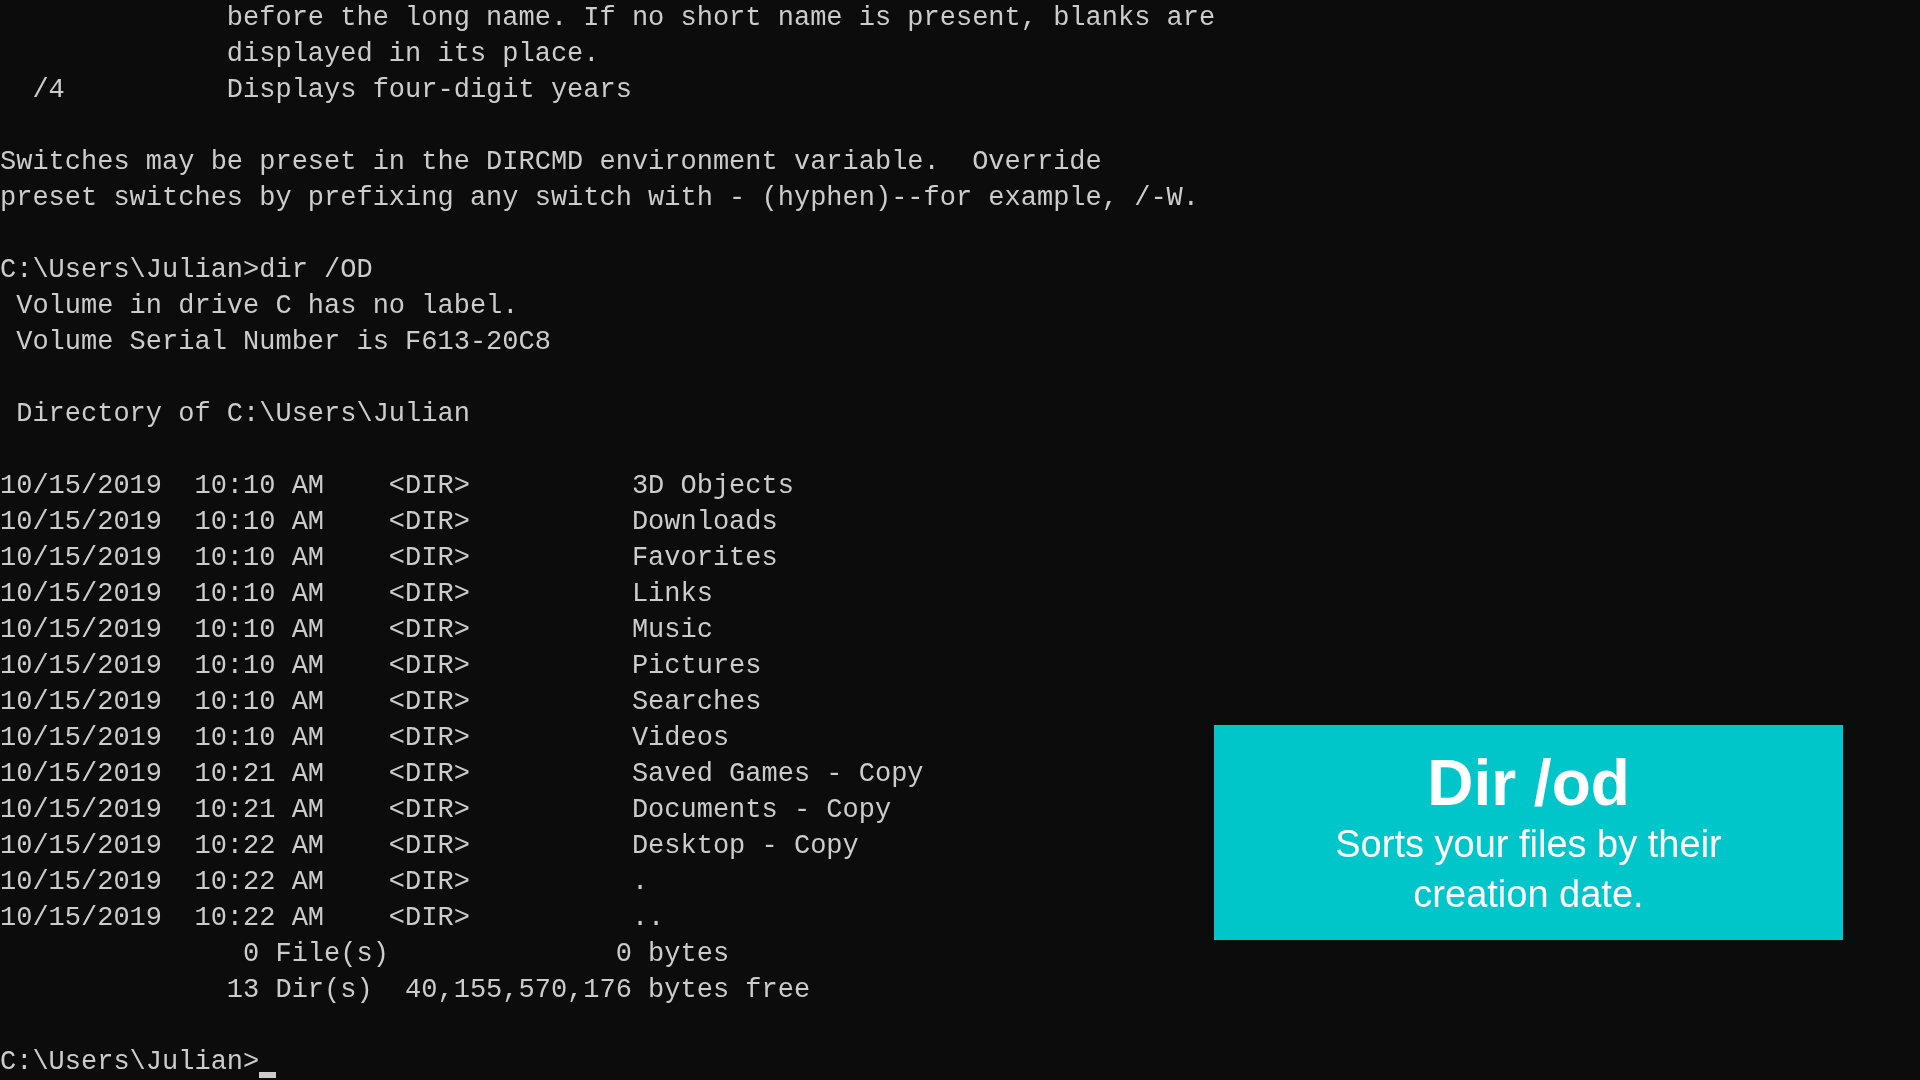 The width and height of the screenshot is (1920, 1080). What do you see at coordinates (446, 810) in the screenshot?
I see `terminal-line: 10/15/2019 10:21 AM <DIR> Documents - Copy` at bounding box center [446, 810].